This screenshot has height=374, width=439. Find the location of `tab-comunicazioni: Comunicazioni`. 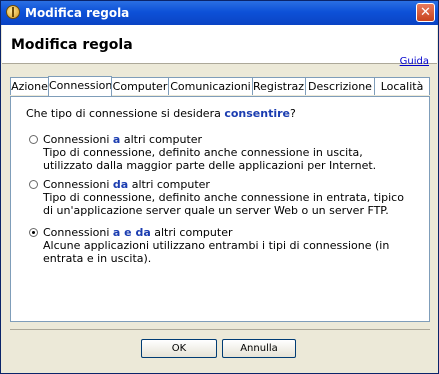

tab-comunicazioni: Comunicazioni is located at coordinates (210, 86).